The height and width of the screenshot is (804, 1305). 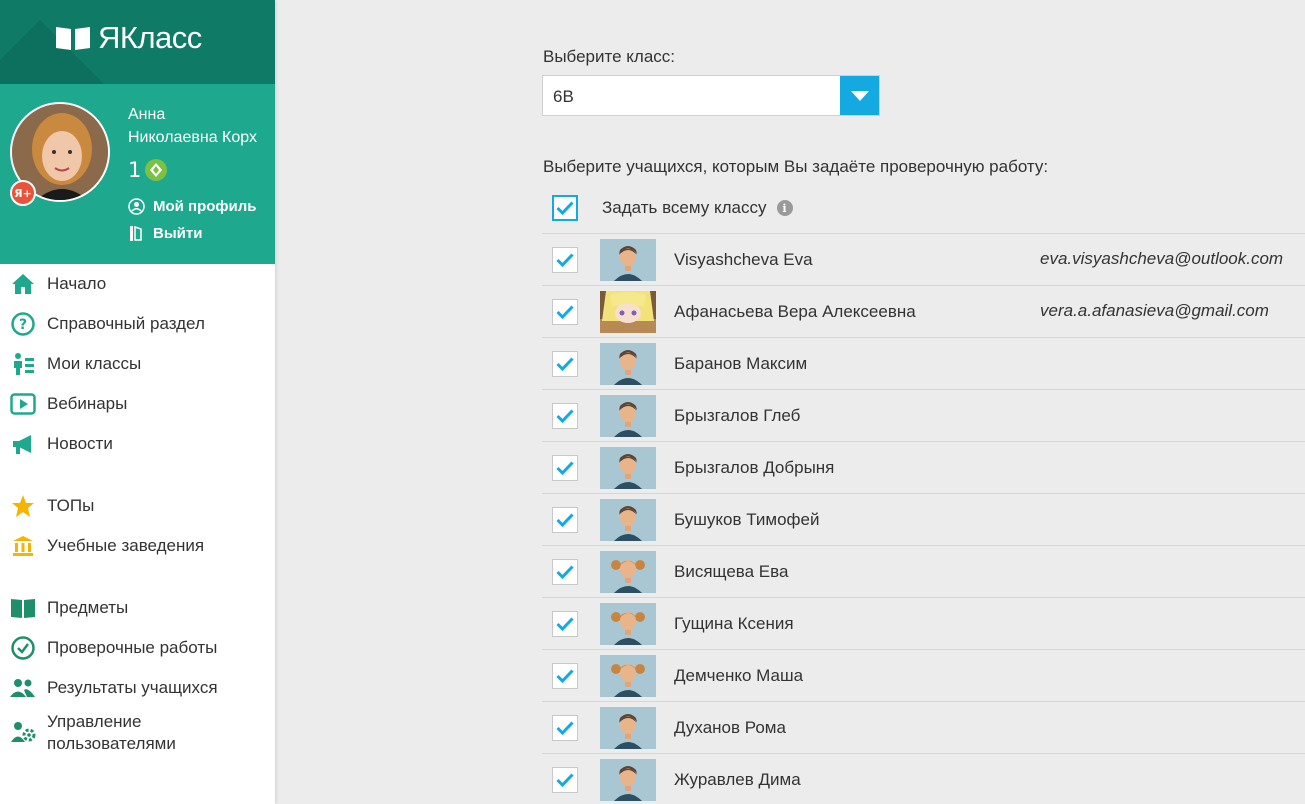 What do you see at coordinates (739, 675) in the screenshot?
I see `student-name: Демченко Маша` at bounding box center [739, 675].